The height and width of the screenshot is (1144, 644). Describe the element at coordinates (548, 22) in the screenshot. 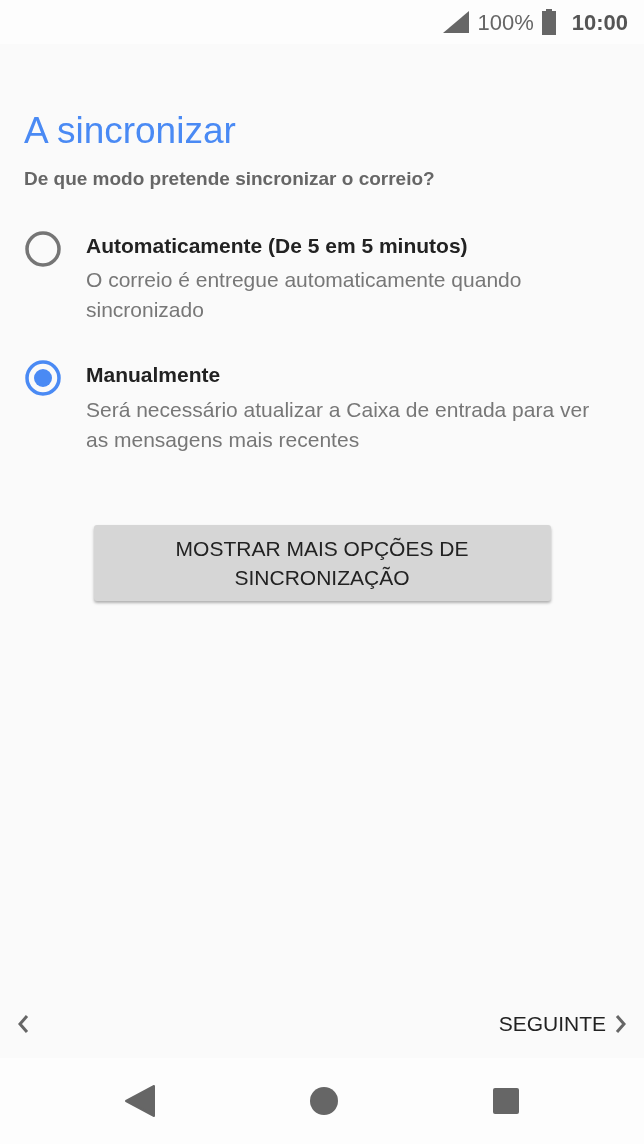

I see `battery-icon` at that location.